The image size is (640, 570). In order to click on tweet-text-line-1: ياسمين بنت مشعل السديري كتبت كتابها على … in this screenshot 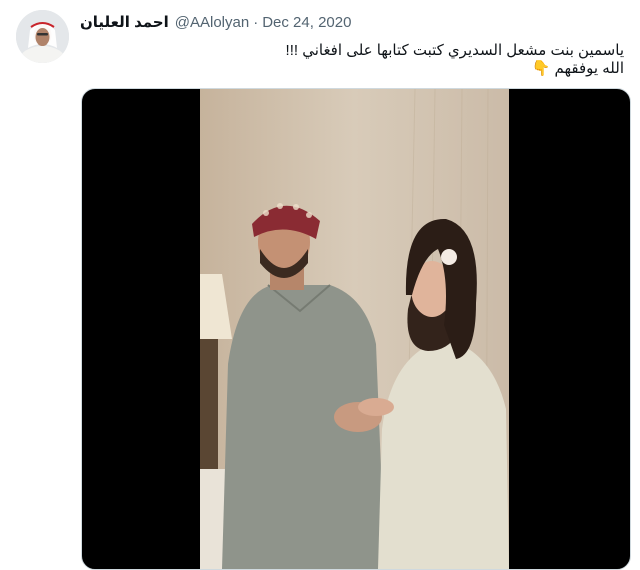, I will do `click(454, 50)`.